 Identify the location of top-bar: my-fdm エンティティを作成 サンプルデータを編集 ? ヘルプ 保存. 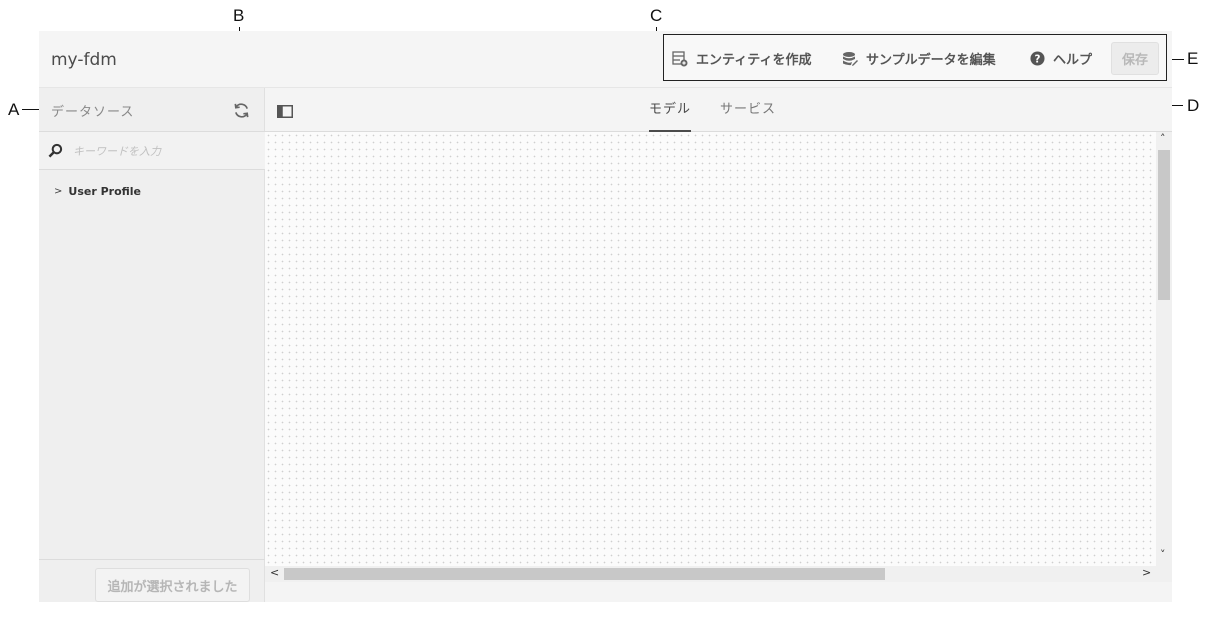
(605, 59).